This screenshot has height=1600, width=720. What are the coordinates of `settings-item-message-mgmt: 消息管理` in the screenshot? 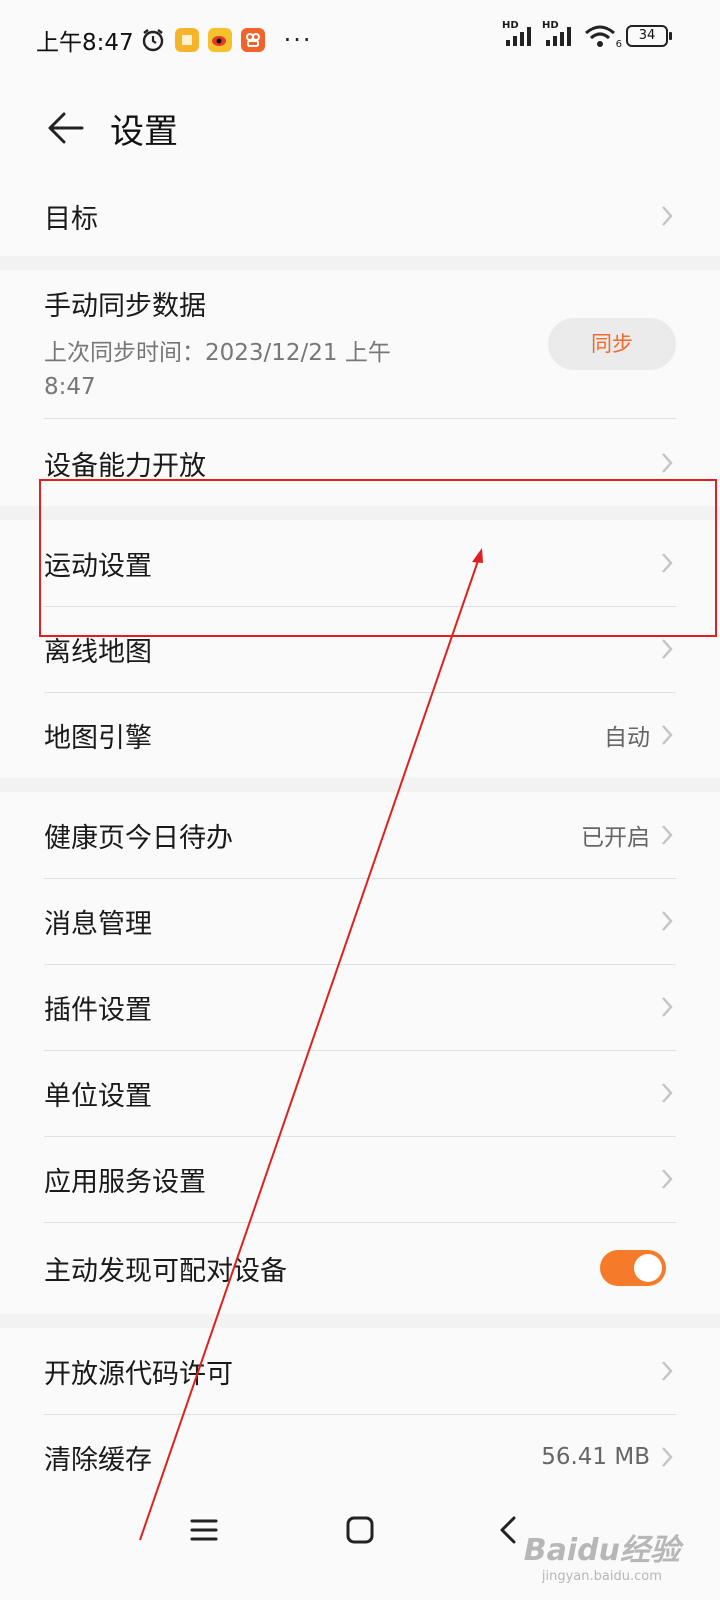 It's located at (360, 921).